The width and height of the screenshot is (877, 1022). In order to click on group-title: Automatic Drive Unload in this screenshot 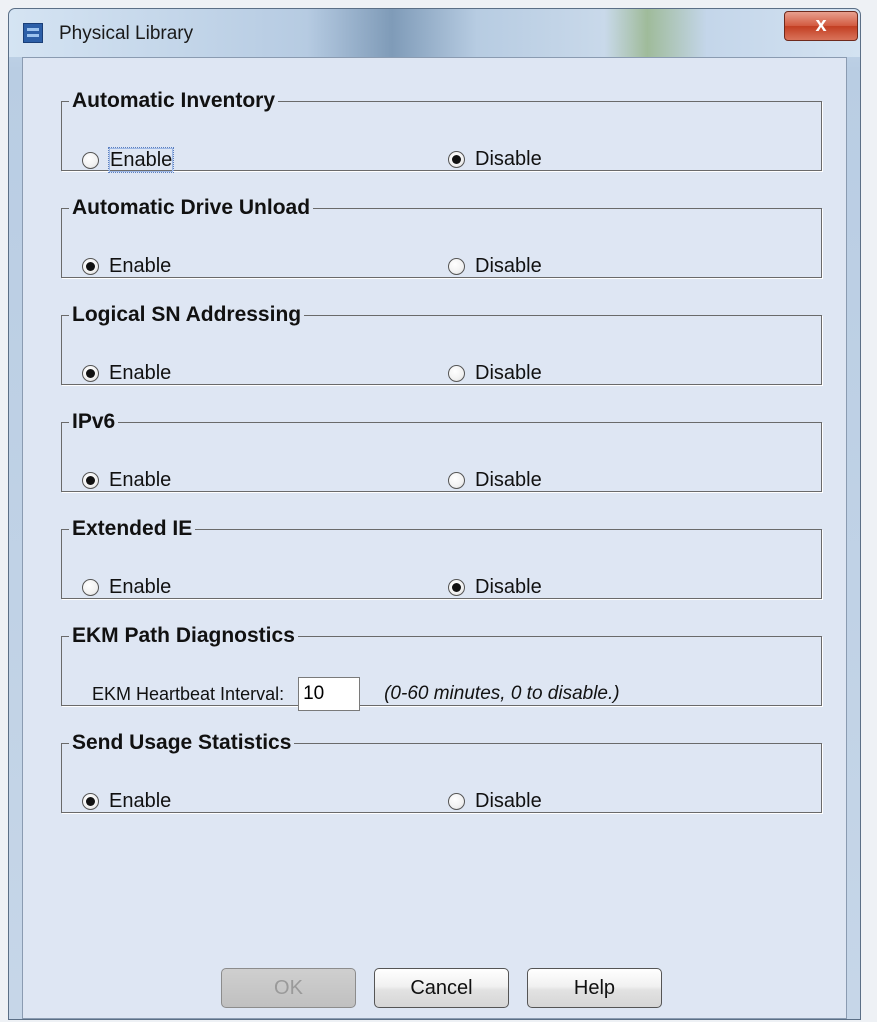, I will do `click(191, 207)`.